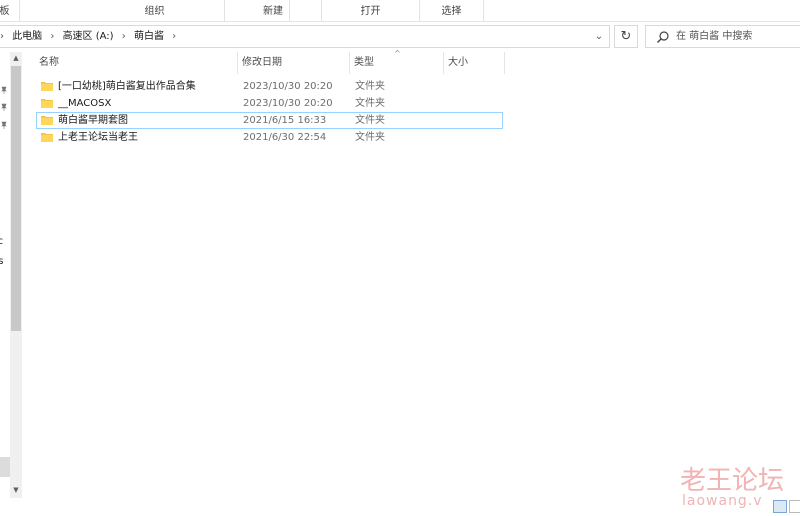 The width and height of the screenshot is (800, 516). What do you see at coordinates (16, 490) in the screenshot?
I see `scroll-down-icon: ▼` at bounding box center [16, 490].